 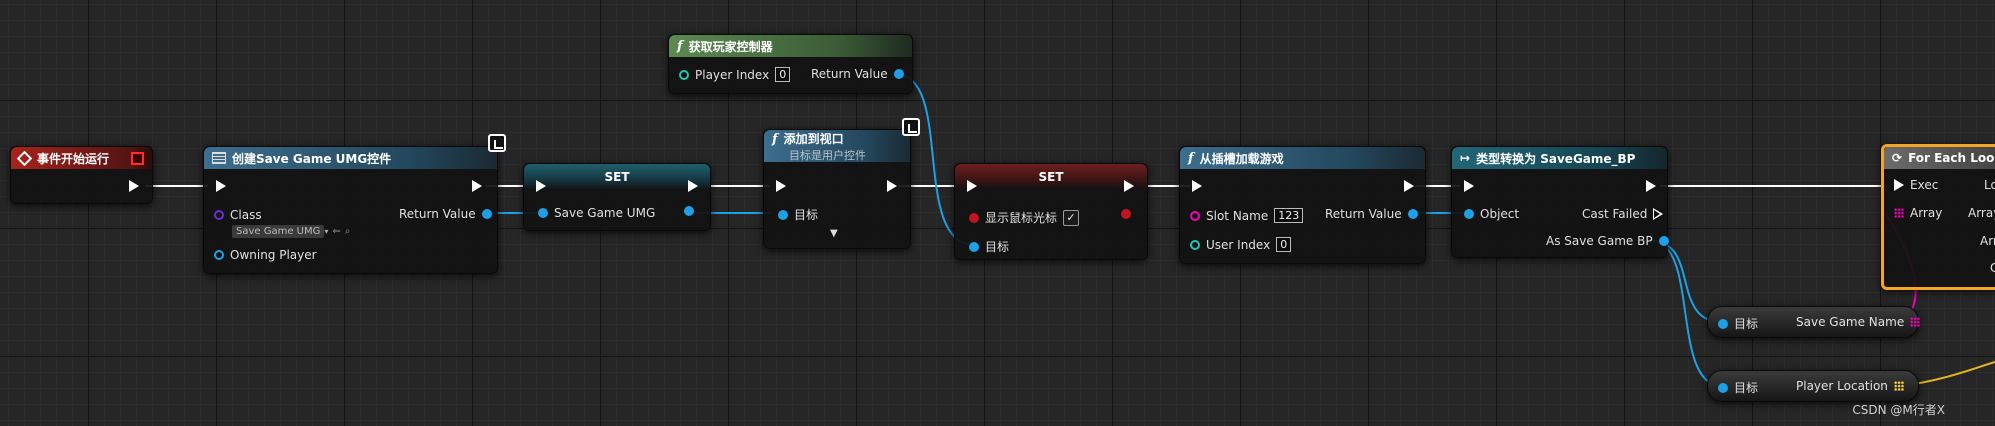 What do you see at coordinates (684, 74) in the screenshot?
I see `int-pin-icon` at bounding box center [684, 74].